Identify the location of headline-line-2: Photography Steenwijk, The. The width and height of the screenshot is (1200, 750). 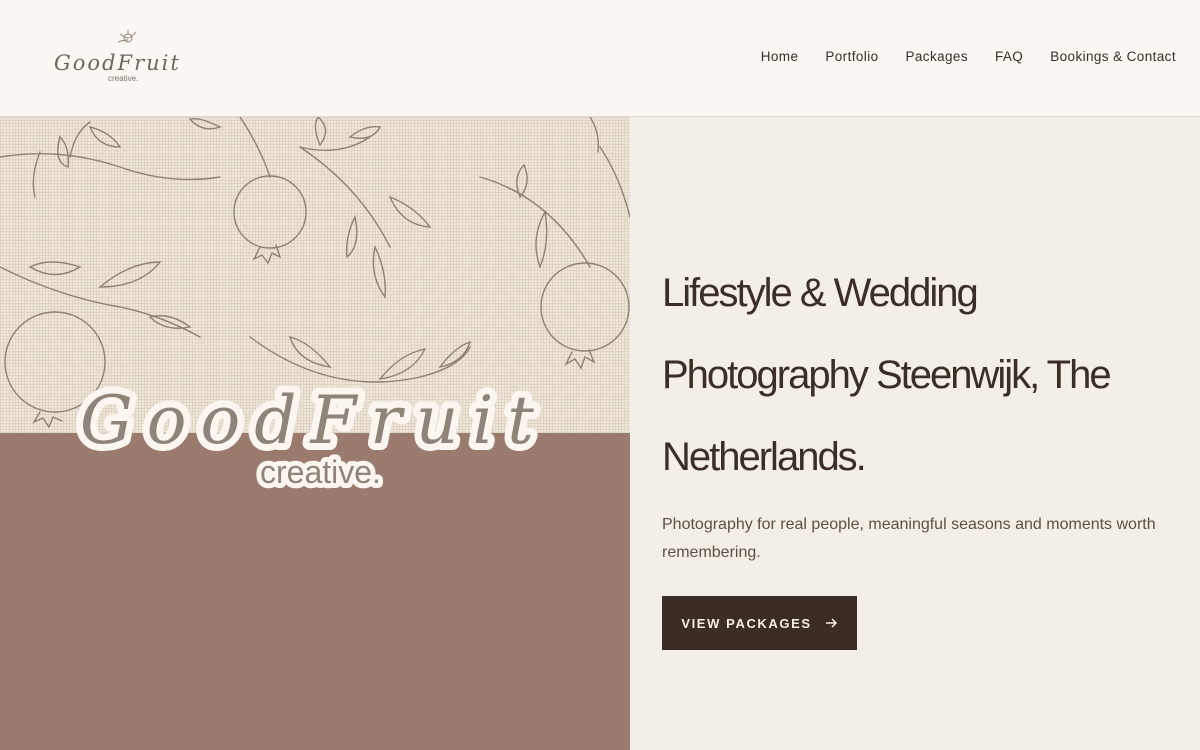
(887, 375).